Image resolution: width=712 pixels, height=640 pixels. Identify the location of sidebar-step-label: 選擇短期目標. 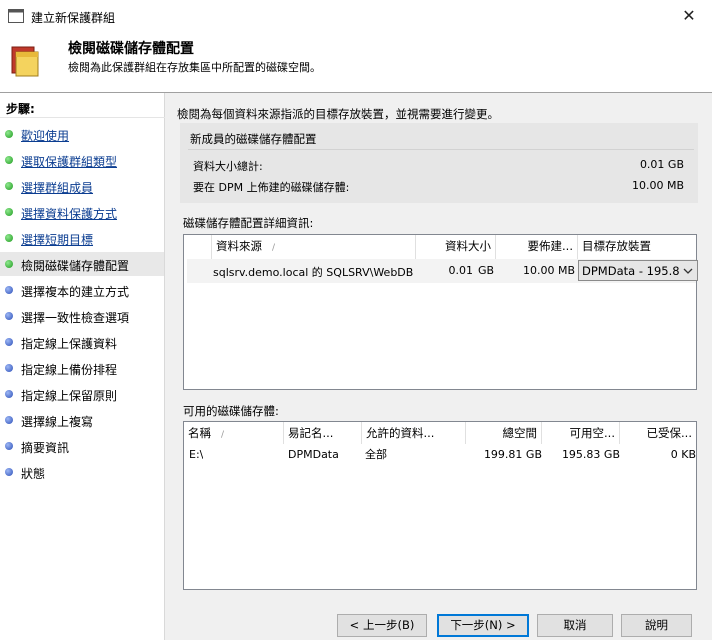
(57, 240).